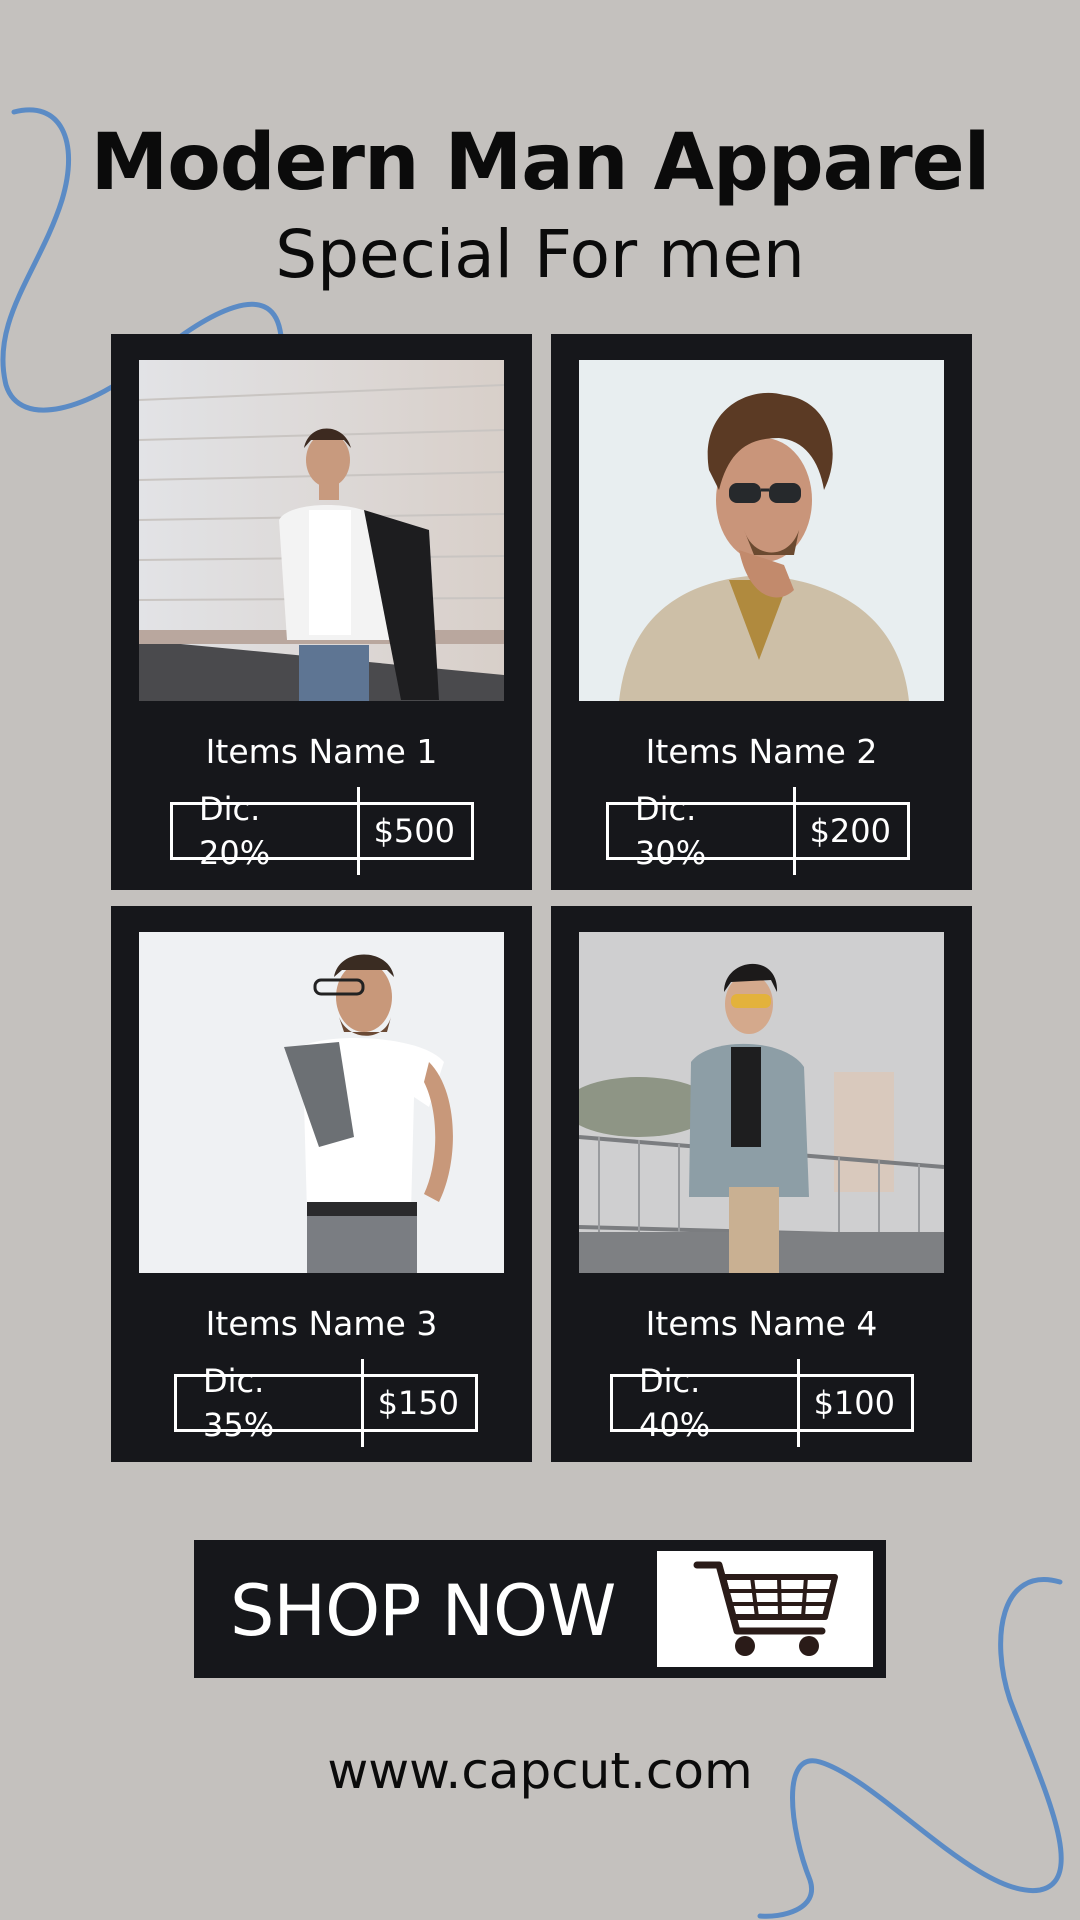 Image resolution: width=1080 pixels, height=1920 pixels. What do you see at coordinates (706, 1403) in the screenshot?
I see `discount-label-4: Dic. 40%` at bounding box center [706, 1403].